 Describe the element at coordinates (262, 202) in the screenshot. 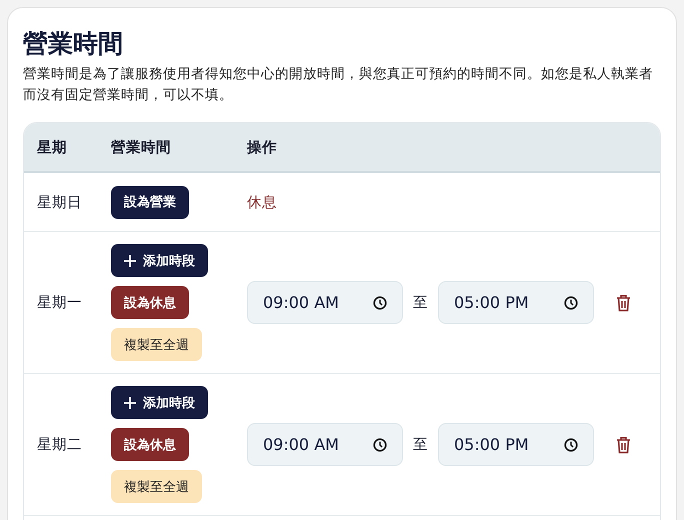

I see `closed-status: 休息` at that location.